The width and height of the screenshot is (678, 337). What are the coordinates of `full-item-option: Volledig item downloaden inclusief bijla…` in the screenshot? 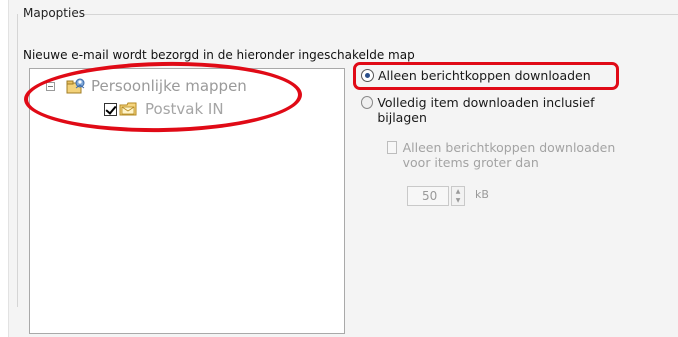 It's located at (496, 110).